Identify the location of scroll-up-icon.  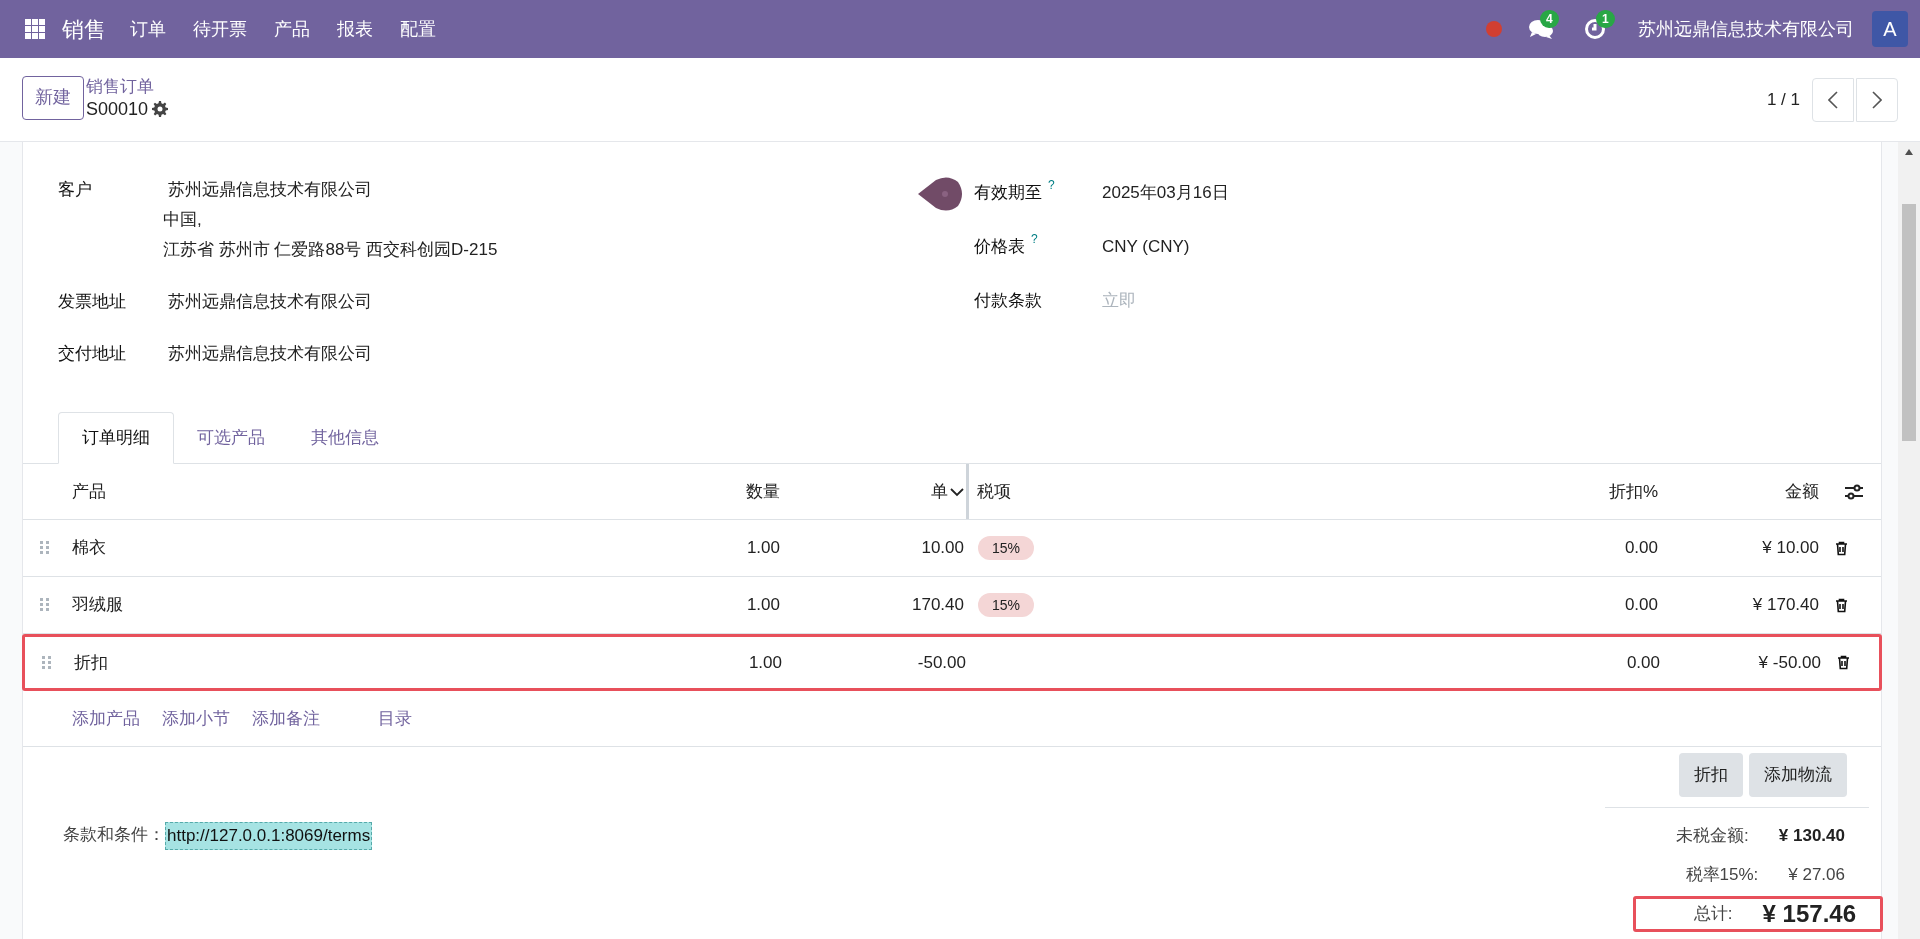
(1909, 152).